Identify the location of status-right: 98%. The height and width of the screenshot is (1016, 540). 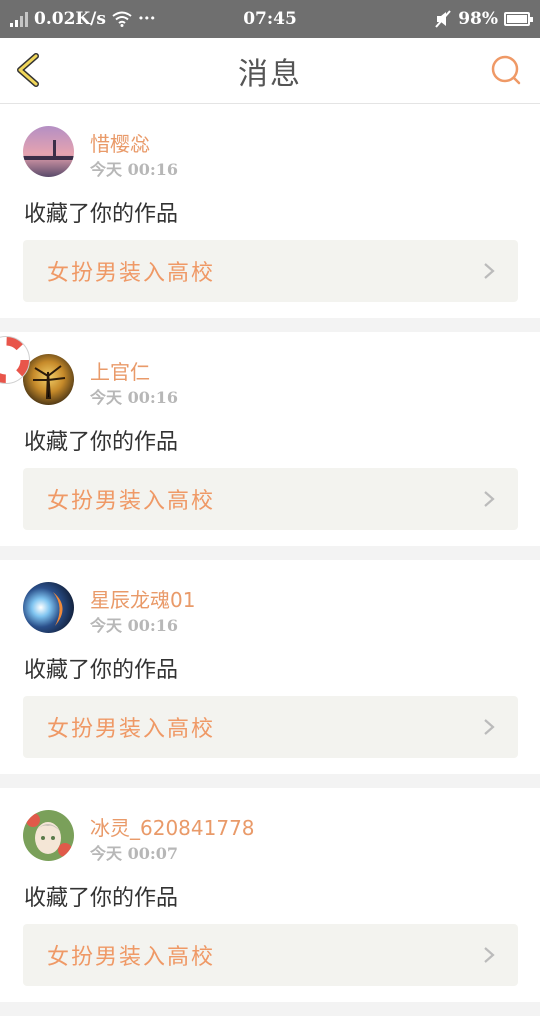
(483, 19).